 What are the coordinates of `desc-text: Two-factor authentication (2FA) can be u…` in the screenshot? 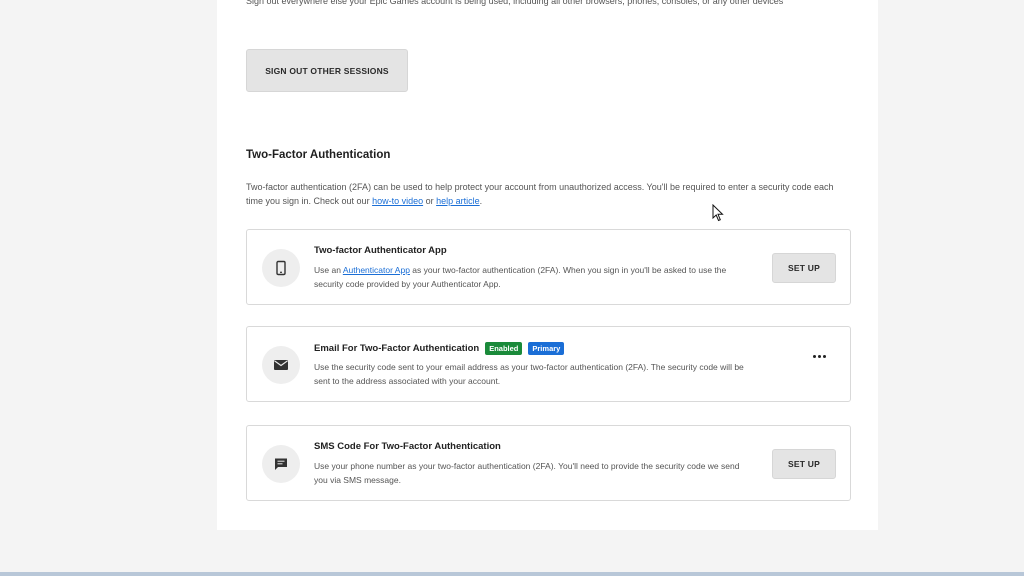 It's located at (540, 194).